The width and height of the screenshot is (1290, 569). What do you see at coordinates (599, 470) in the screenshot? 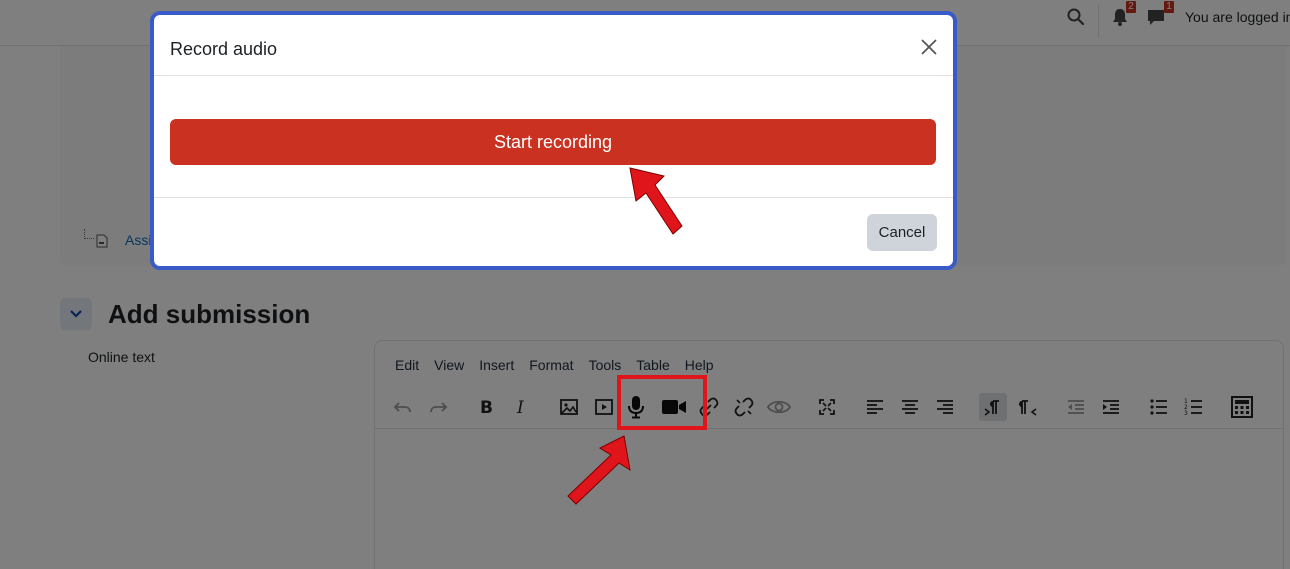
I see `annotation-arrow-toolbar` at bounding box center [599, 470].